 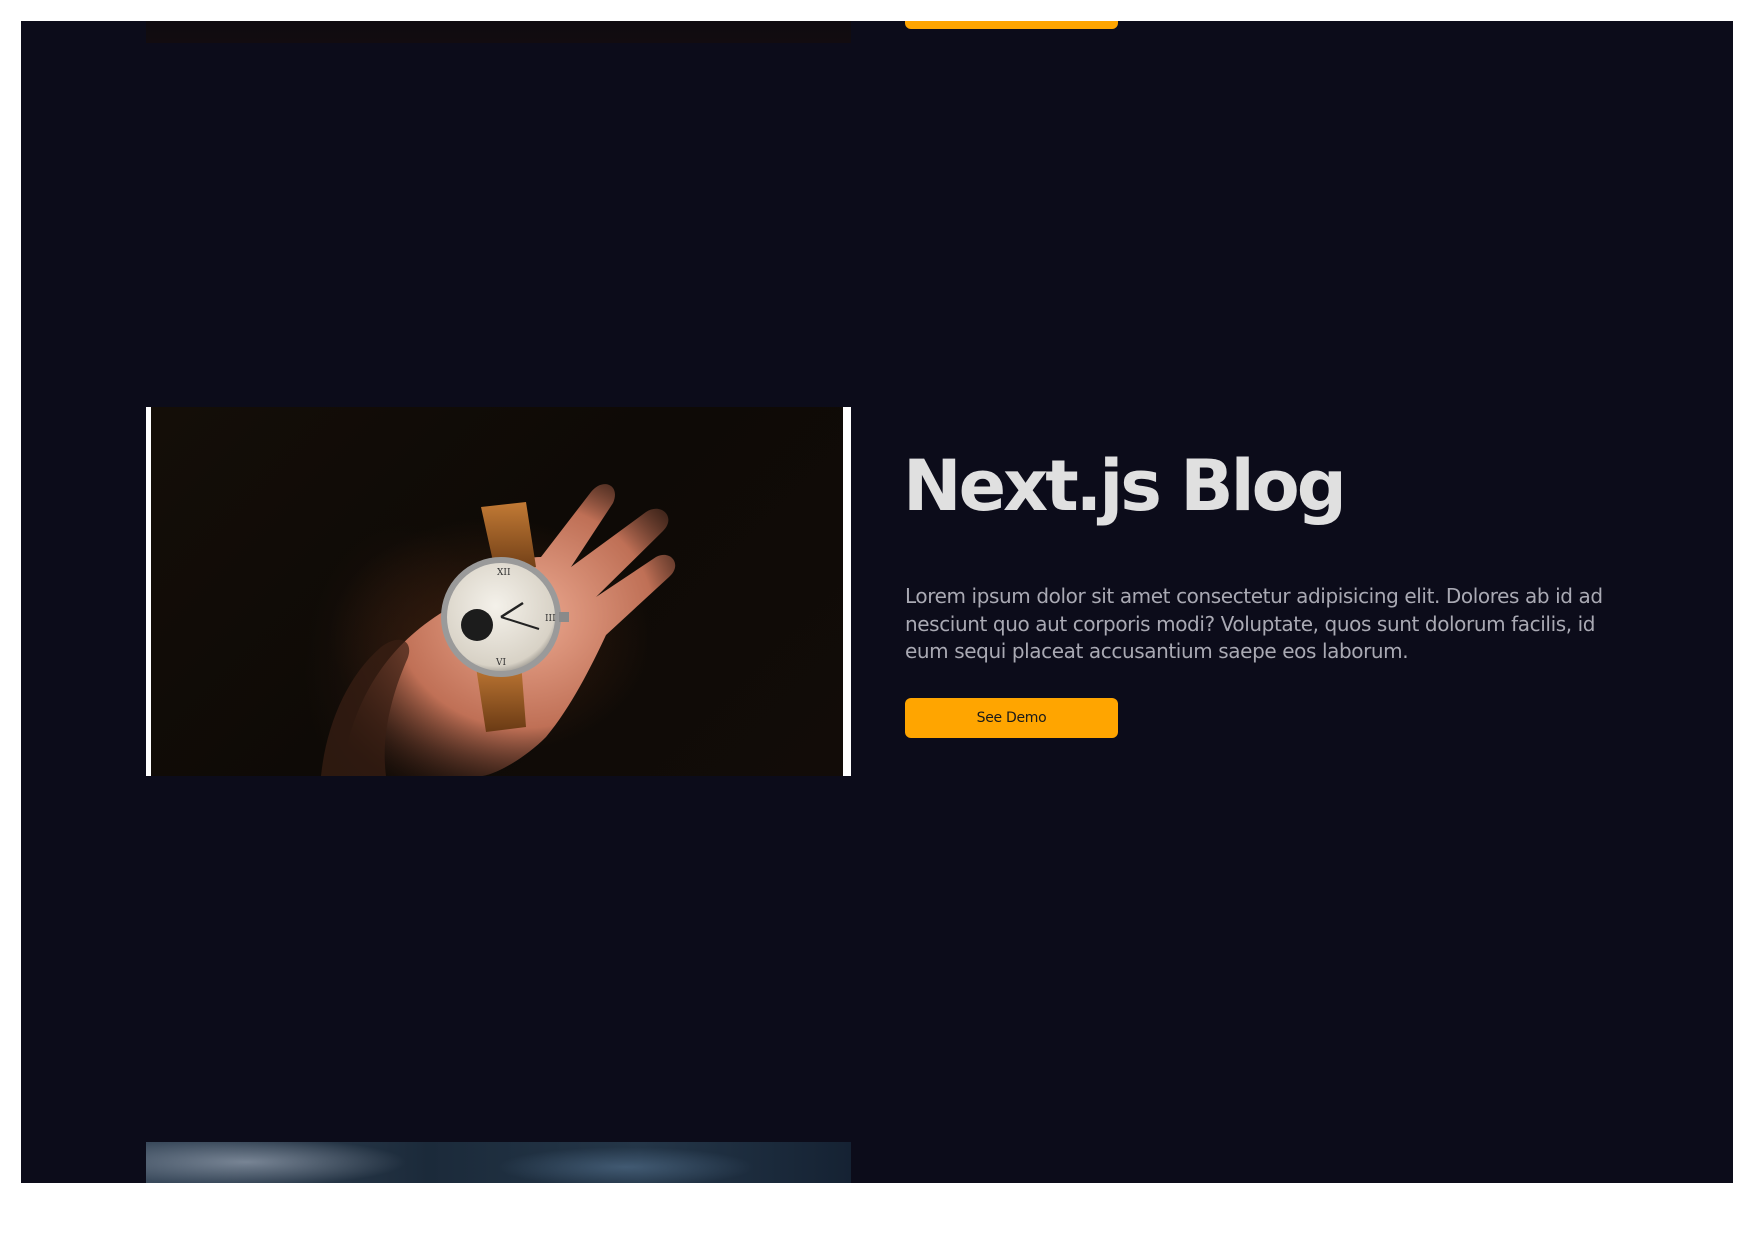 I want to click on watch-photo: XII III VI, so click(x=497, y=591).